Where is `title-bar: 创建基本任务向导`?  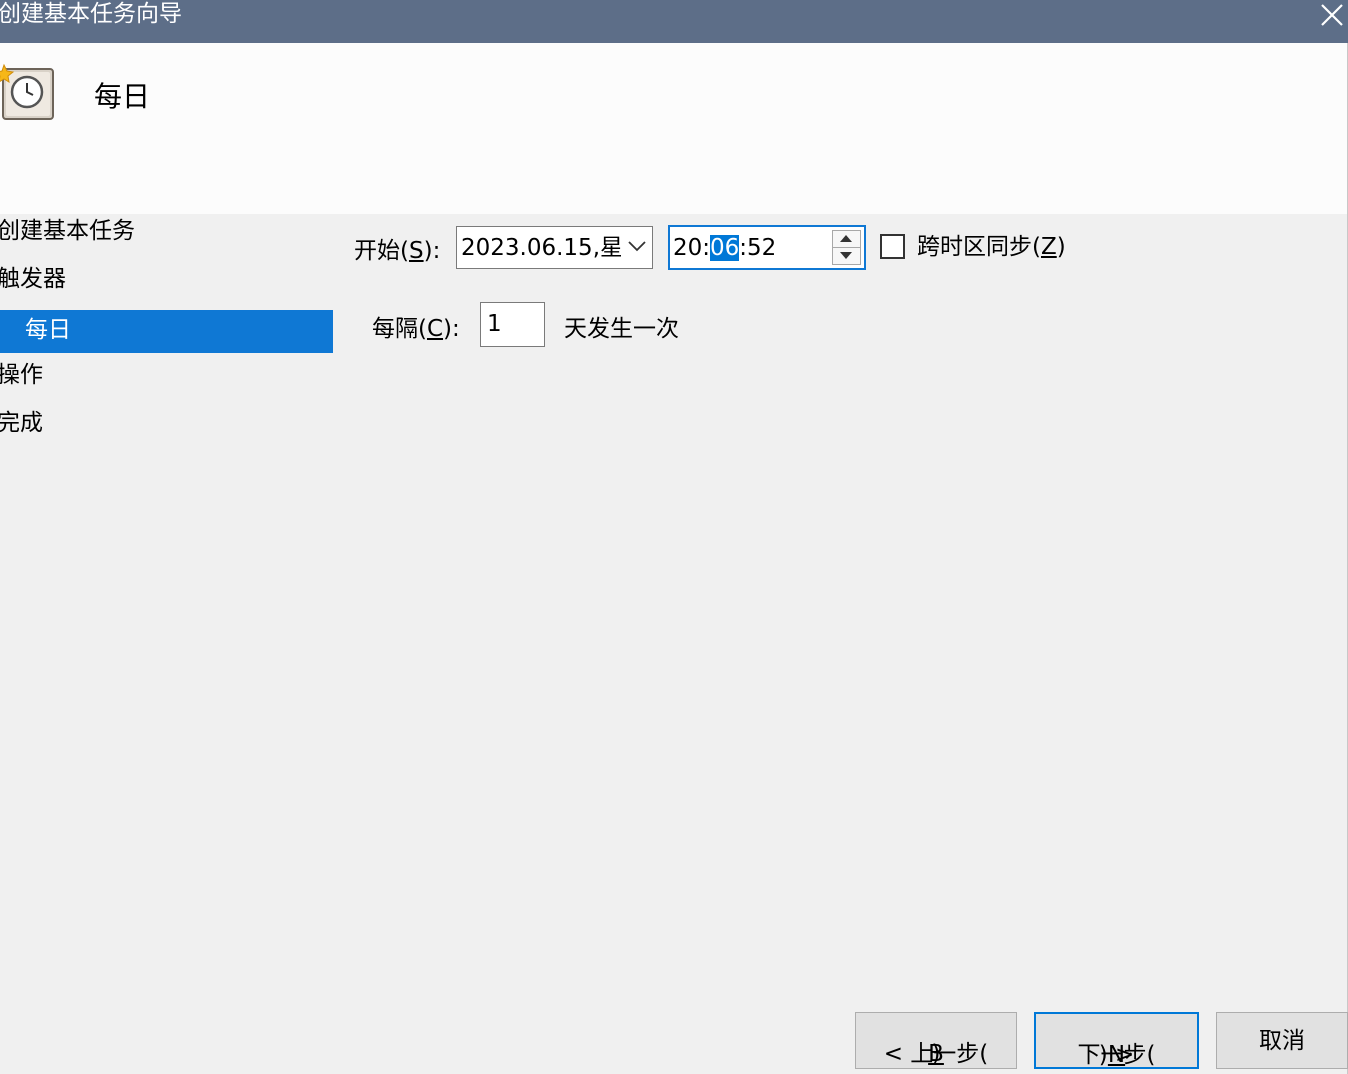 title-bar: 创建基本任务向导 is located at coordinates (674, 21).